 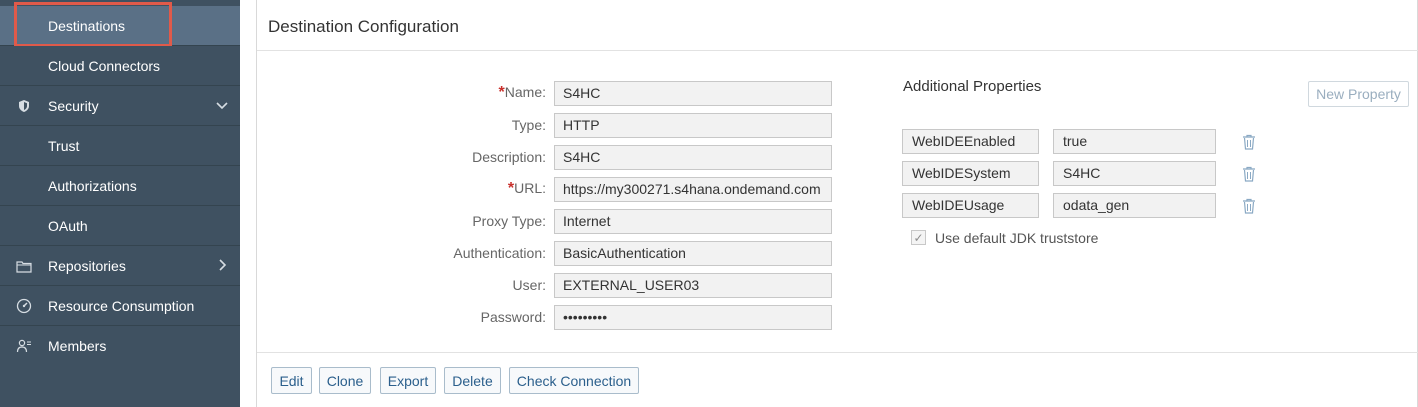 What do you see at coordinates (77, 346) in the screenshot?
I see `sidebar-item-label: Members` at bounding box center [77, 346].